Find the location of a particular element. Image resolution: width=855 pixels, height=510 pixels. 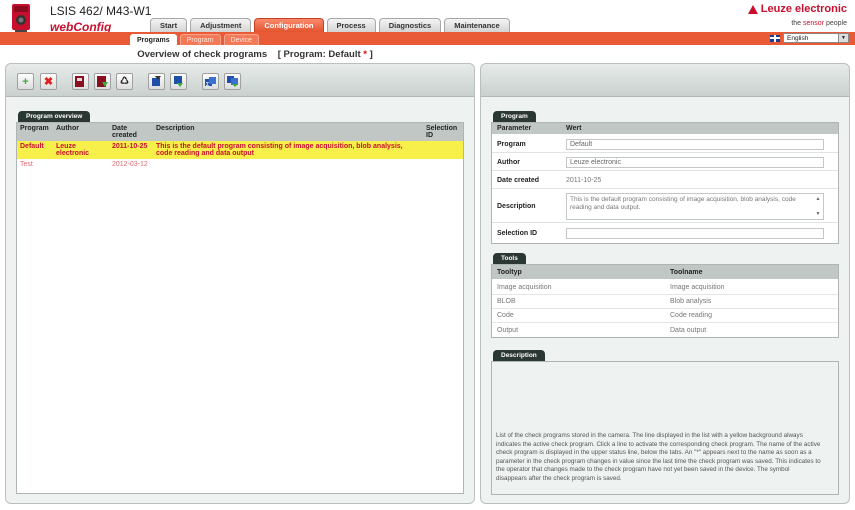

uk-flag-icon is located at coordinates (775, 38).